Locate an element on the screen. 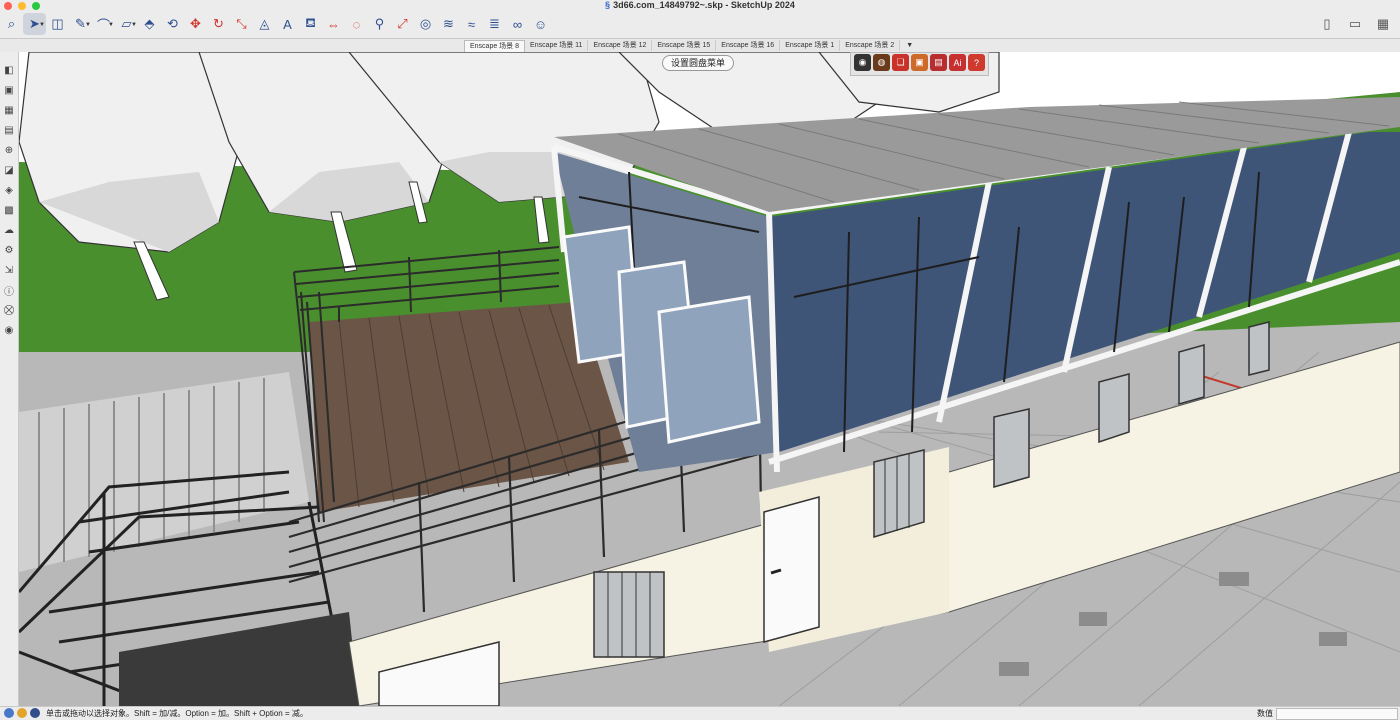  enscape-ai-icon: Ai is located at coordinates (957, 62).